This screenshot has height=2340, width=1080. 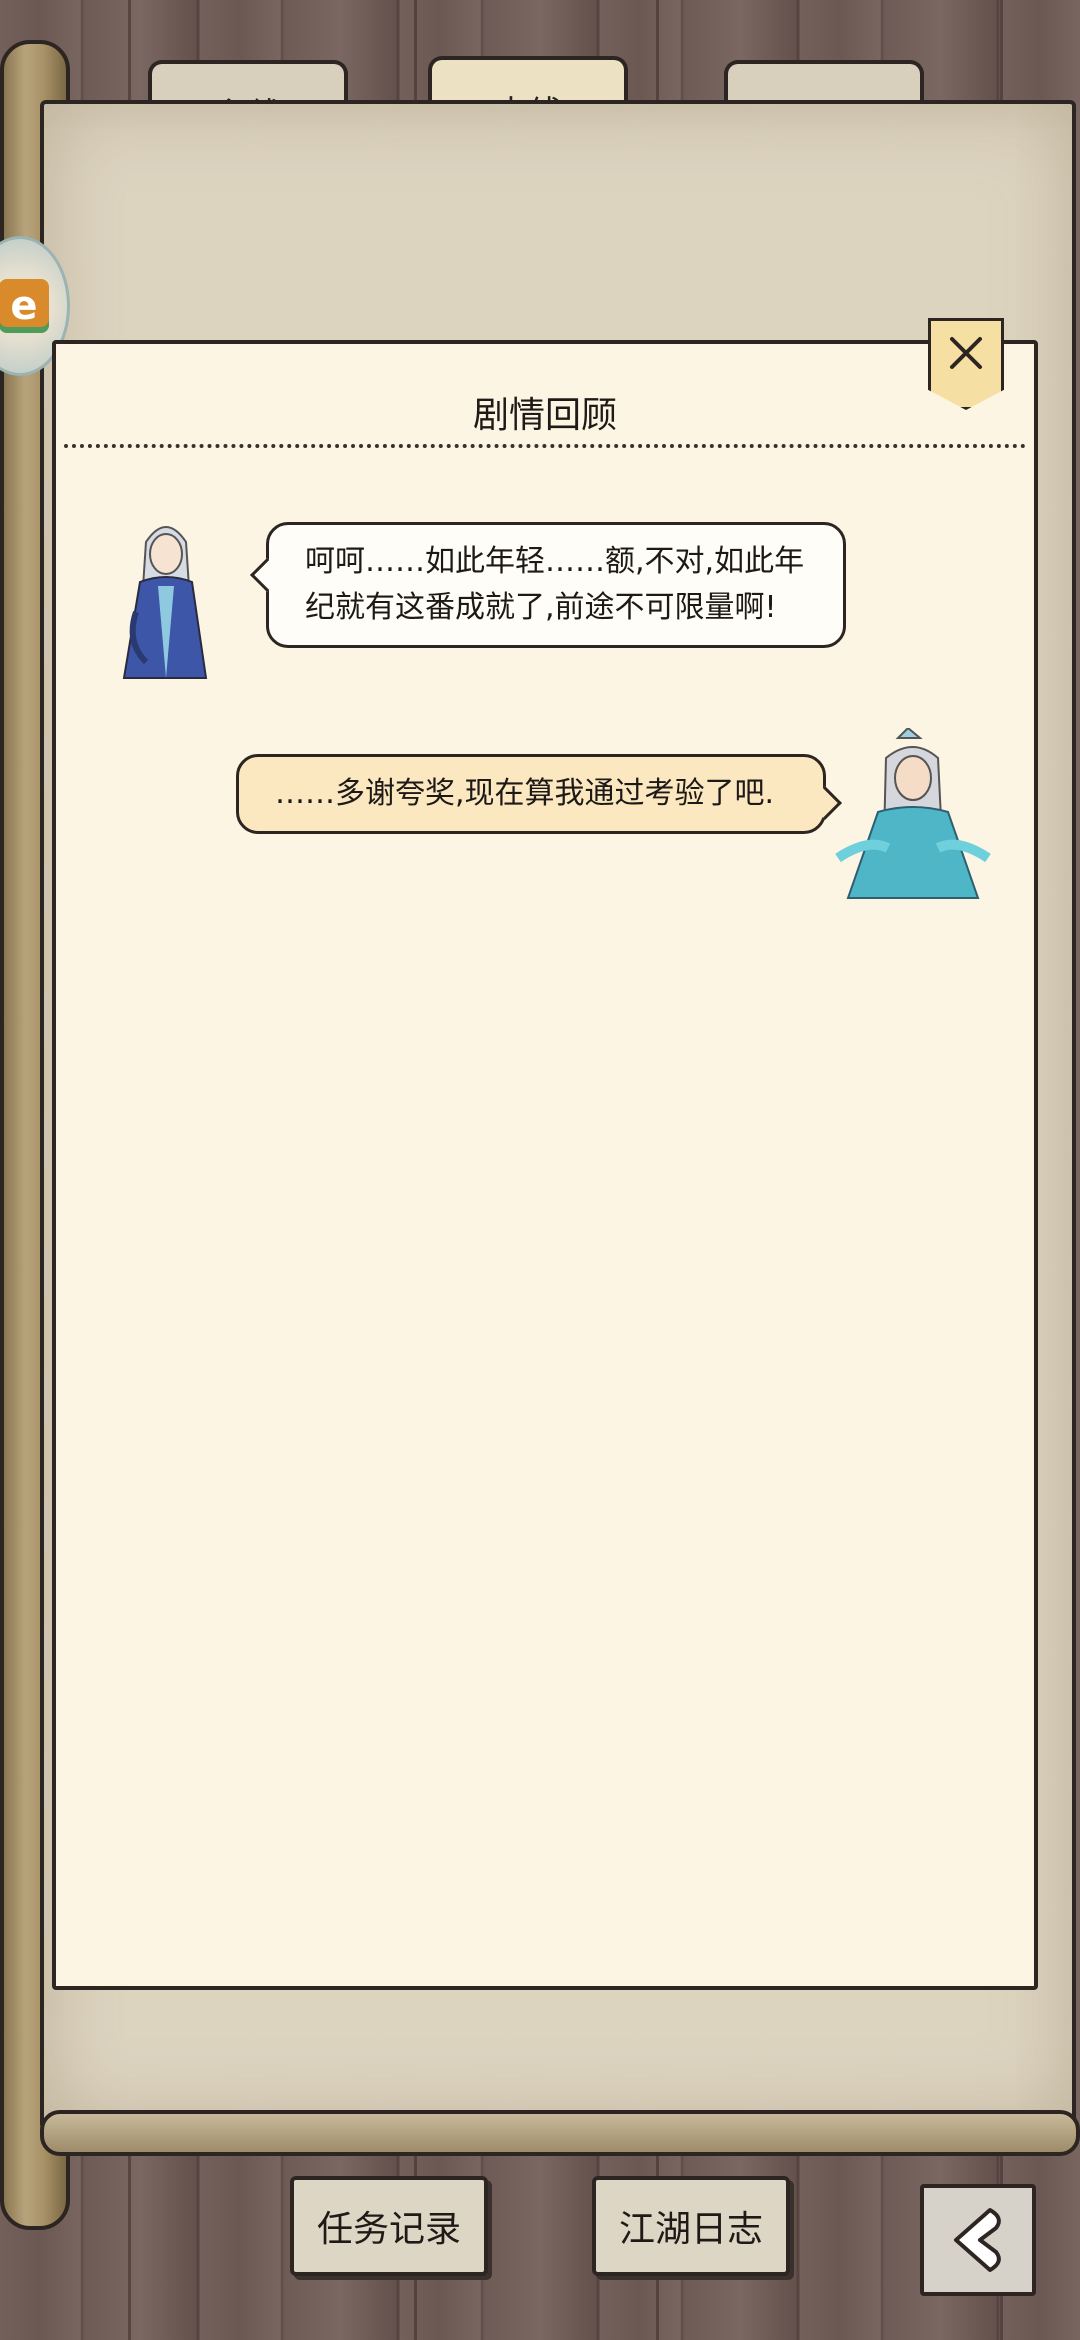 I want to click on title-divider, so click(x=545, y=446).